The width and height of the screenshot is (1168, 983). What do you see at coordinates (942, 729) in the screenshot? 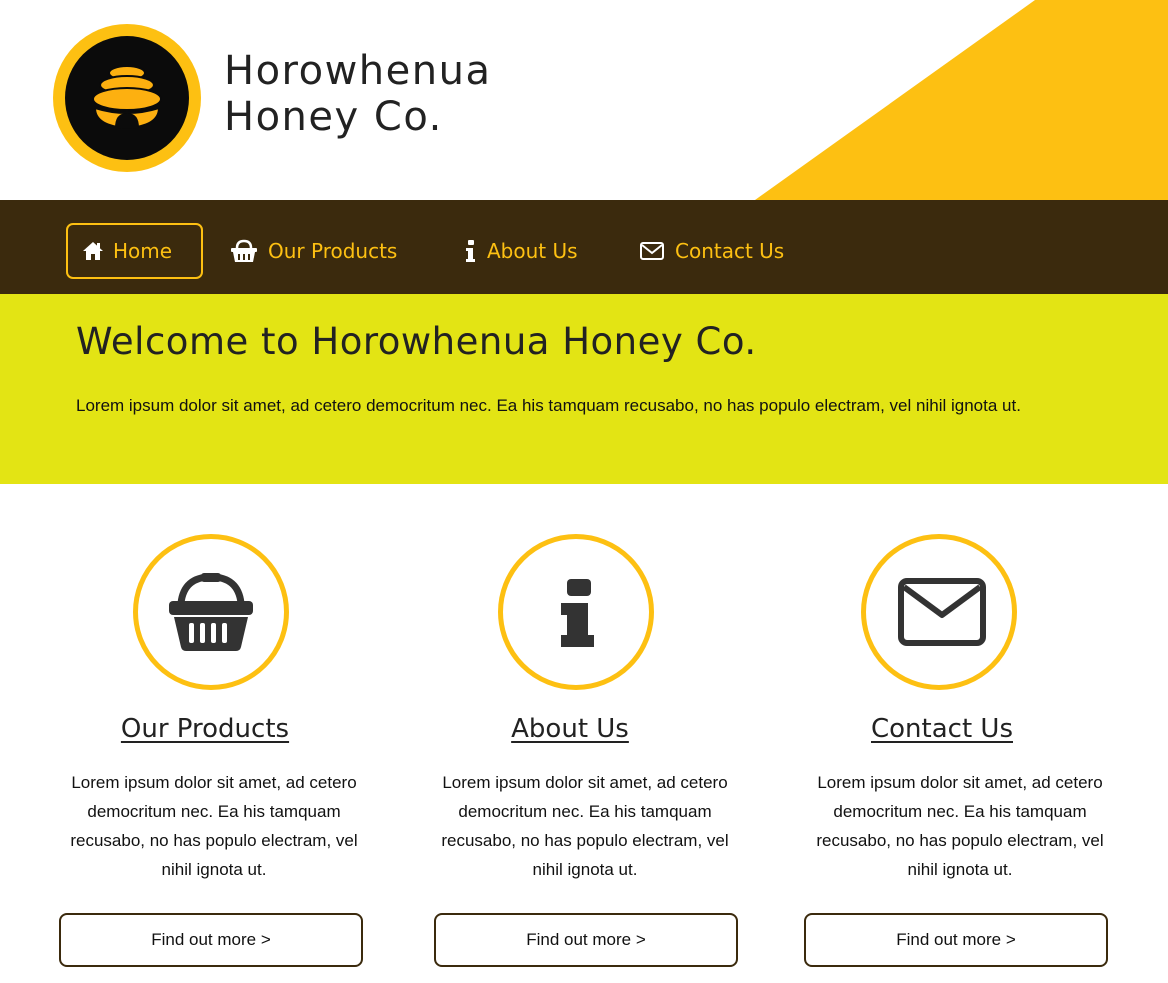
I see `feature-title: Contact Us` at bounding box center [942, 729].